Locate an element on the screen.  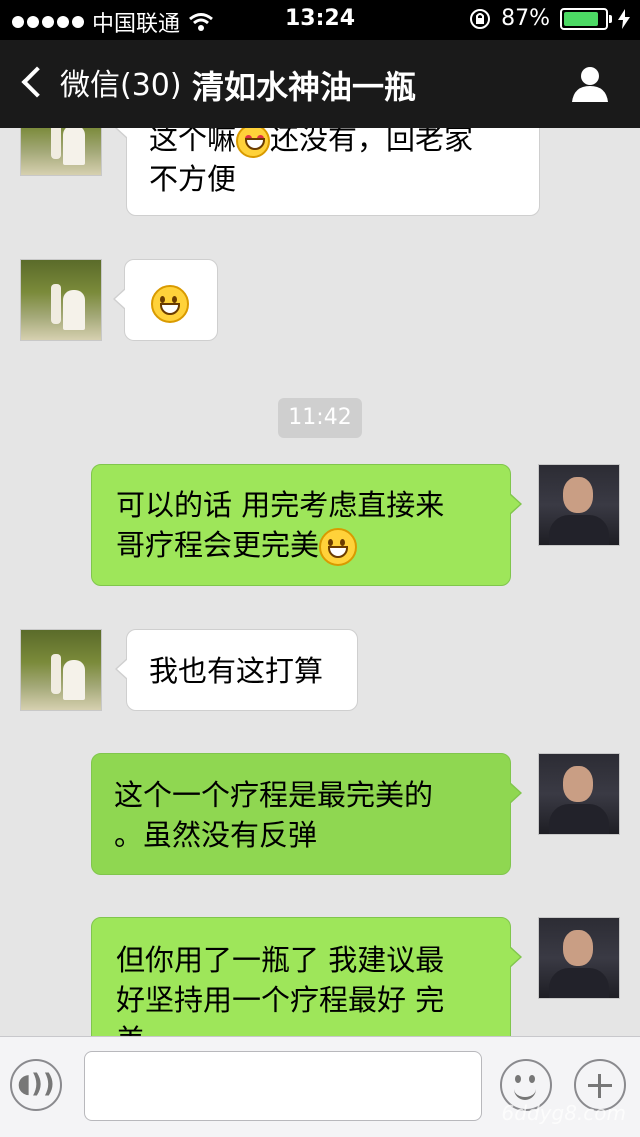
chat-title: 清如水神油一瓶 is located at coordinates (304, 87).